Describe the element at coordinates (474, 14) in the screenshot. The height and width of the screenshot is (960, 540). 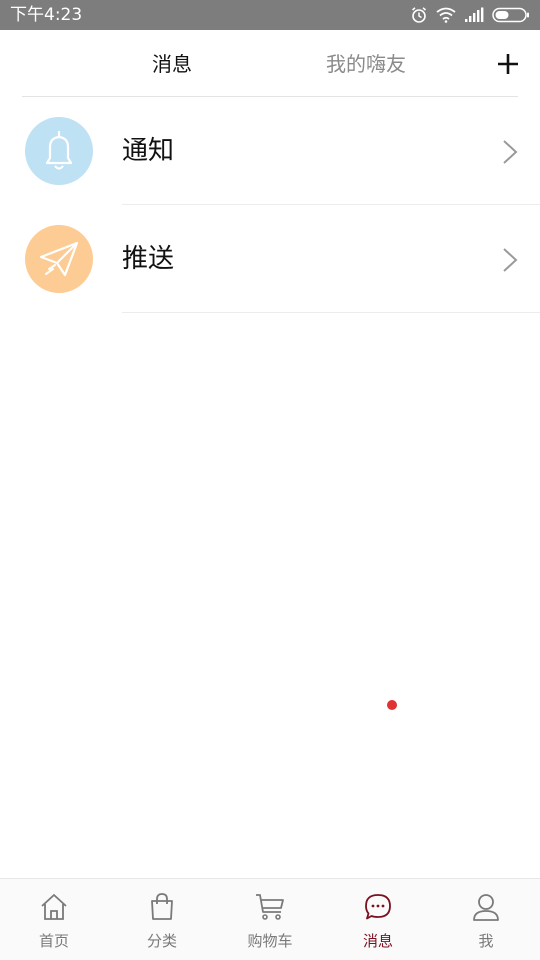
I see `signal-icon` at that location.